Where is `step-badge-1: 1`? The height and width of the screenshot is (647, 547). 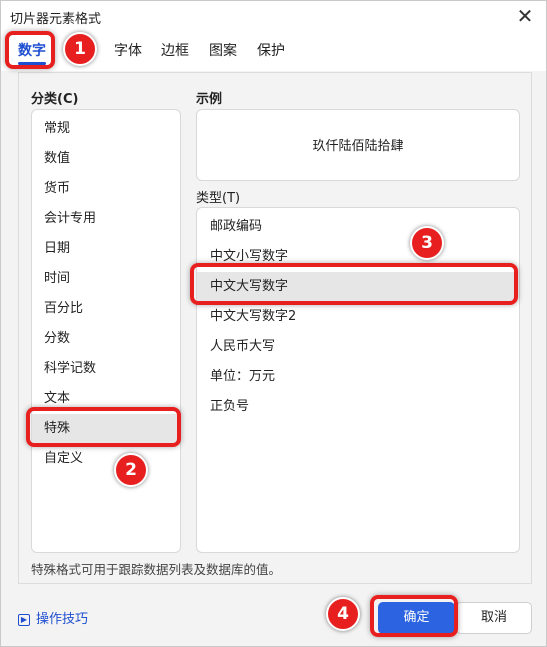
step-badge-1: 1 is located at coordinates (80, 49).